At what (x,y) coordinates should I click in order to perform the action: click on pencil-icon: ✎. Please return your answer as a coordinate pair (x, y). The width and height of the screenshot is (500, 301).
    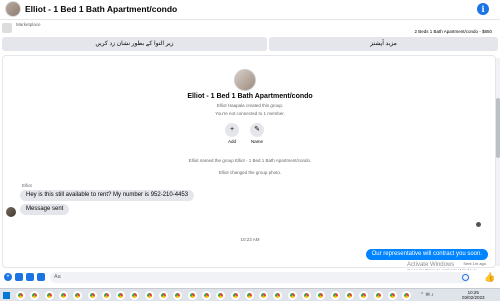
    Looking at the image, I should click on (257, 129).